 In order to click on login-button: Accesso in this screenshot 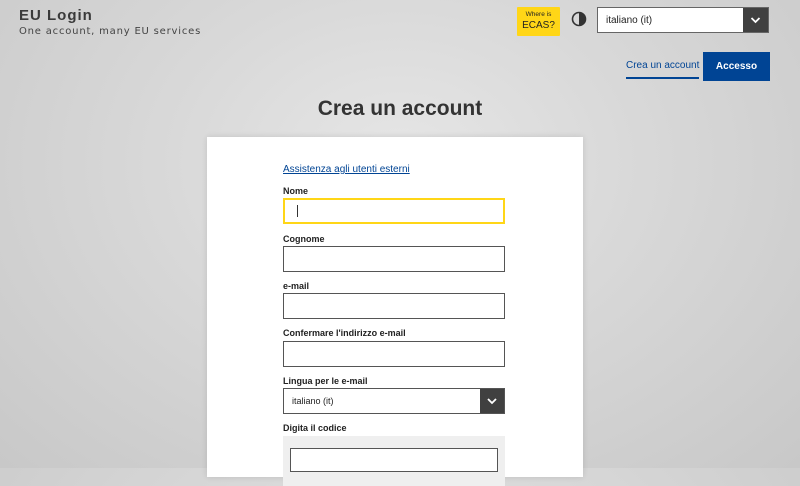, I will do `click(736, 66)`.